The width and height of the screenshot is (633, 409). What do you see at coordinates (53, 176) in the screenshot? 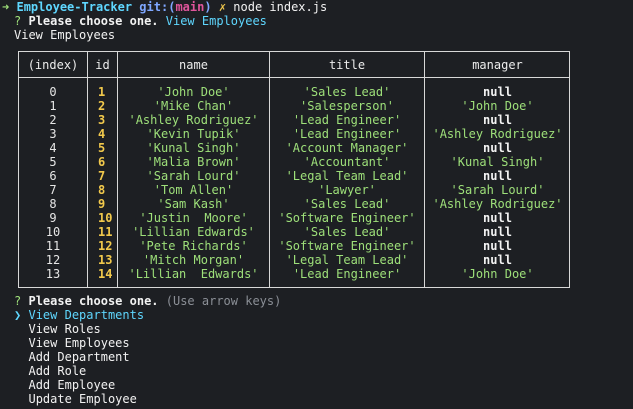
I see `cell-index: 6` at bounding box center [53, 176].